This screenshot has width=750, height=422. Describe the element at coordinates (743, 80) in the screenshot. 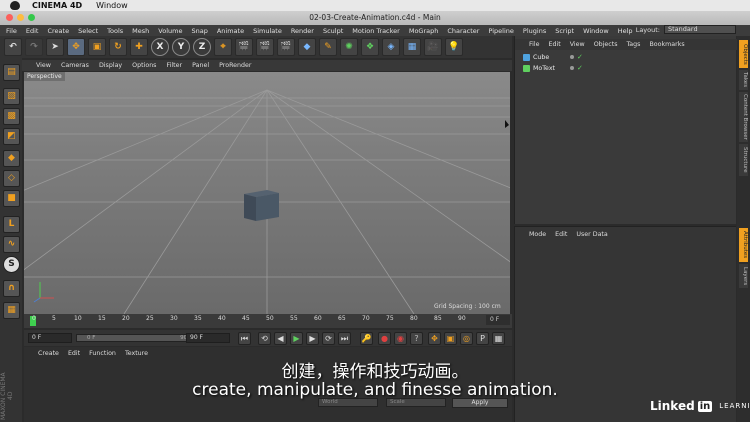

I see `tab-takes: Takes` at that location.